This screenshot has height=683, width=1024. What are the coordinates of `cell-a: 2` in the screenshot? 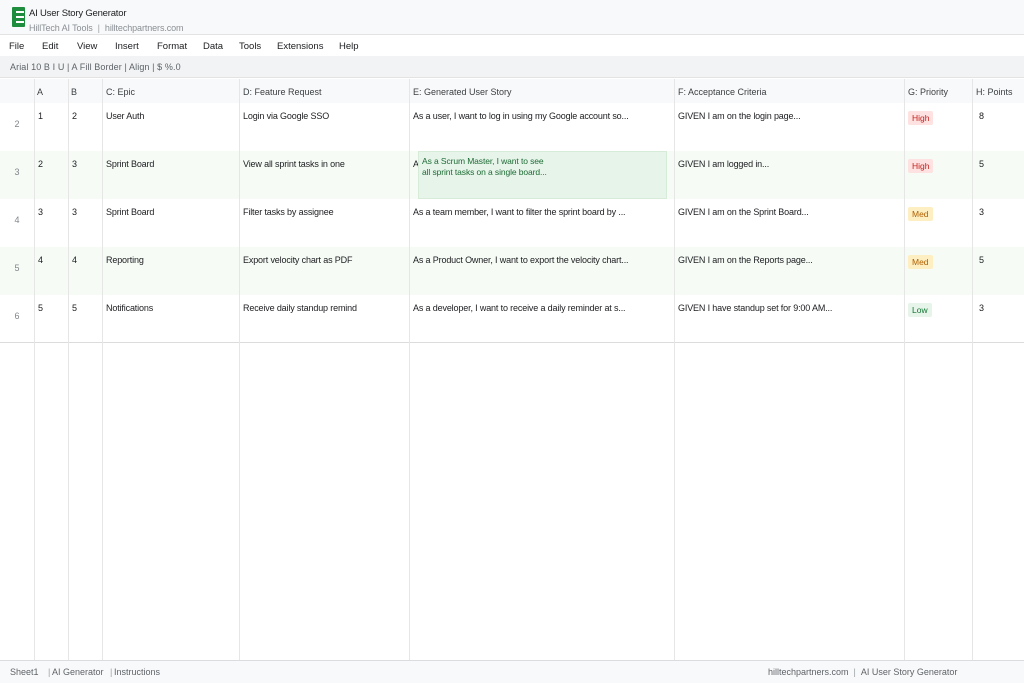 It's located at (40, 164).